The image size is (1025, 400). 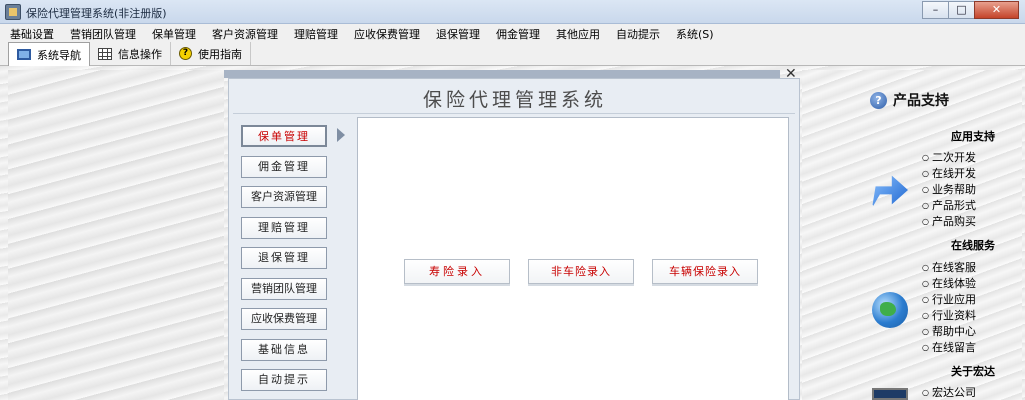 What do you see at coordinates (973, 136) in the screenshot?
I see `section-app-support: 应用支持` at bounding box center [973, 136].